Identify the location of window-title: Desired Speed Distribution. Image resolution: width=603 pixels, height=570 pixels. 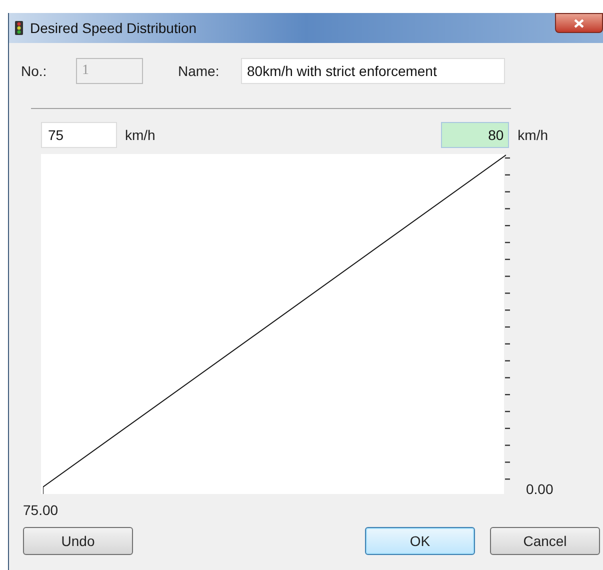
(113, 28).